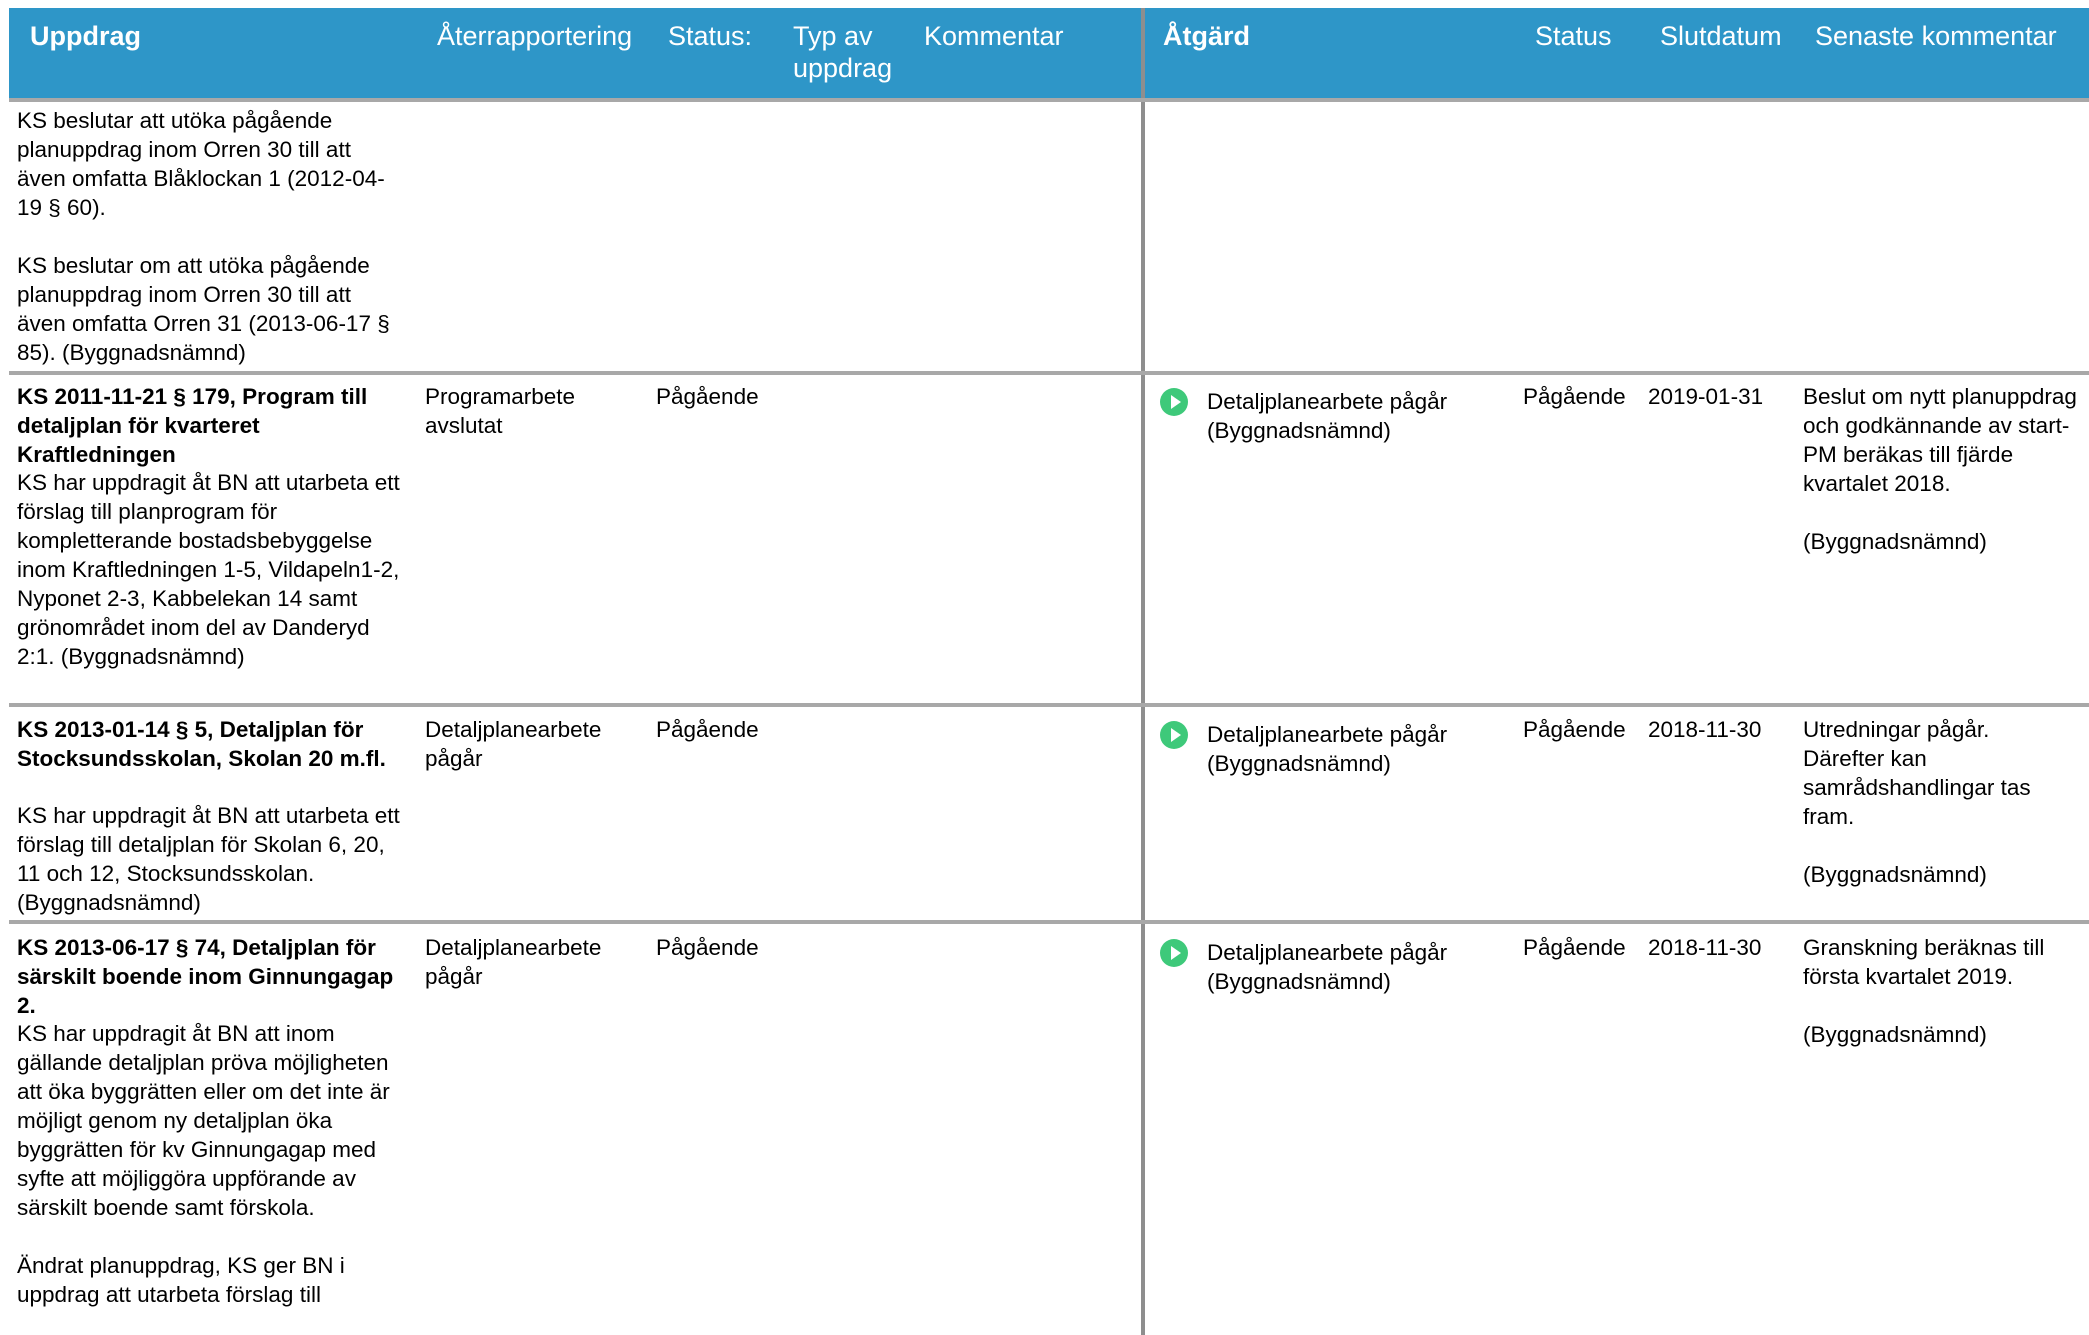  Describe the element at coordinates (513, 744) in the screenshot. I see `row-2-aterrapportering: Detaljplanearbete pågår` at that location.